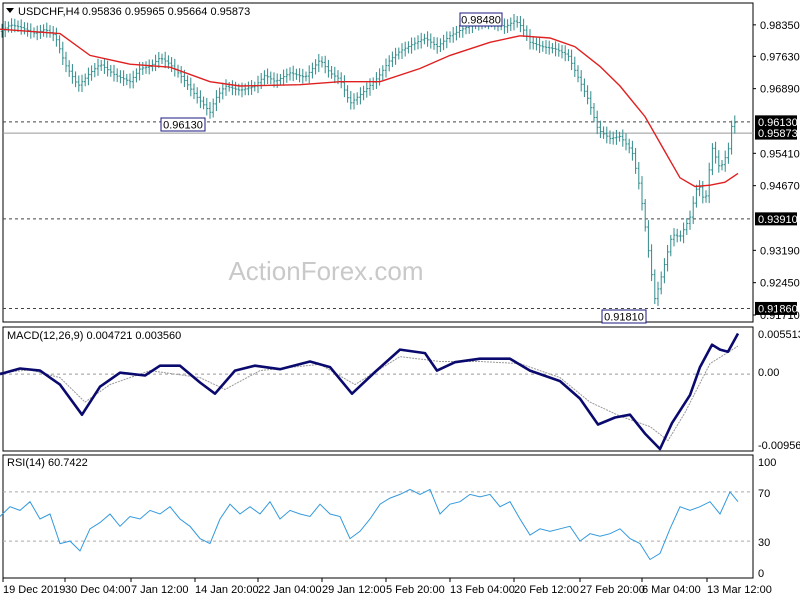  I want to click on price-tick: 0.93190, so click(780, 251).